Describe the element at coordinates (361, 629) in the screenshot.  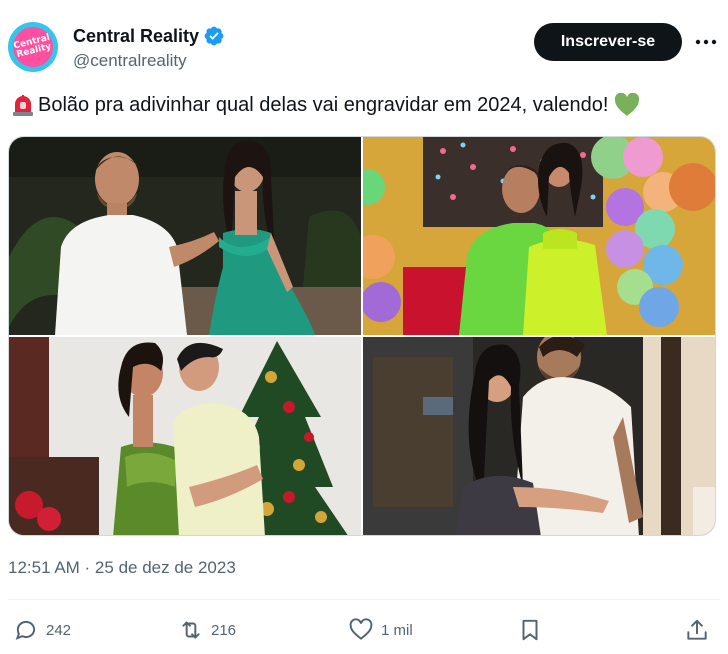
I see `heart-icon` at that location.